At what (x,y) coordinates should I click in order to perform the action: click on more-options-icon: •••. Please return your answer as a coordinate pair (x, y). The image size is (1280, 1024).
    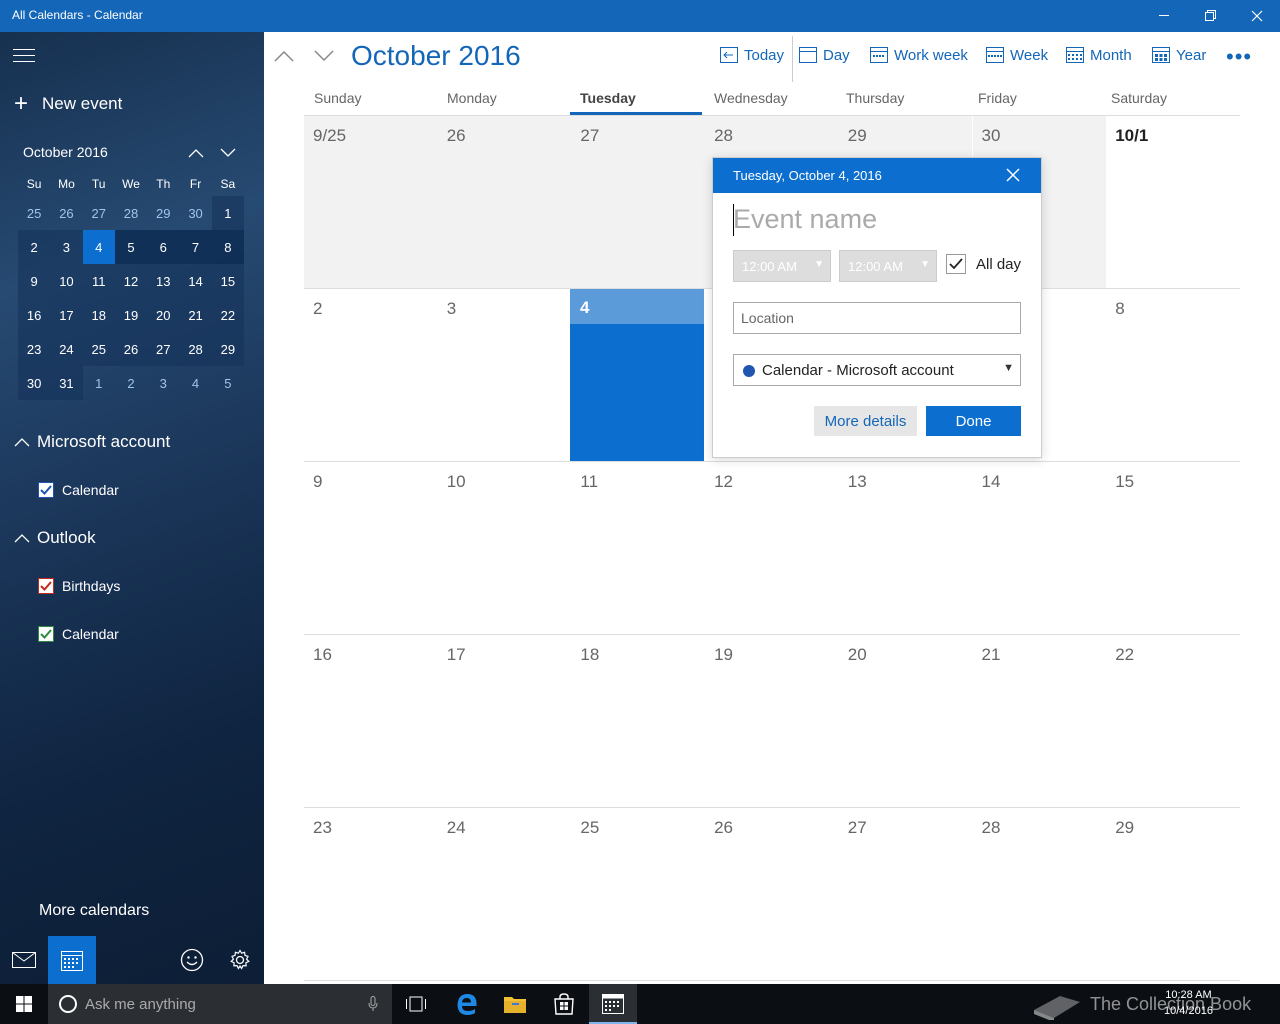
    Looking at the image, I should click on (1239, 57).